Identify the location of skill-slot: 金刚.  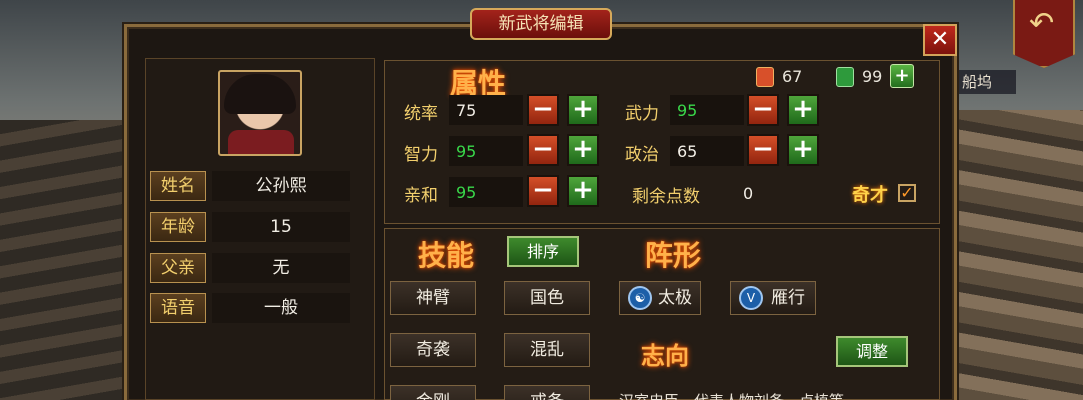
(433, 392).